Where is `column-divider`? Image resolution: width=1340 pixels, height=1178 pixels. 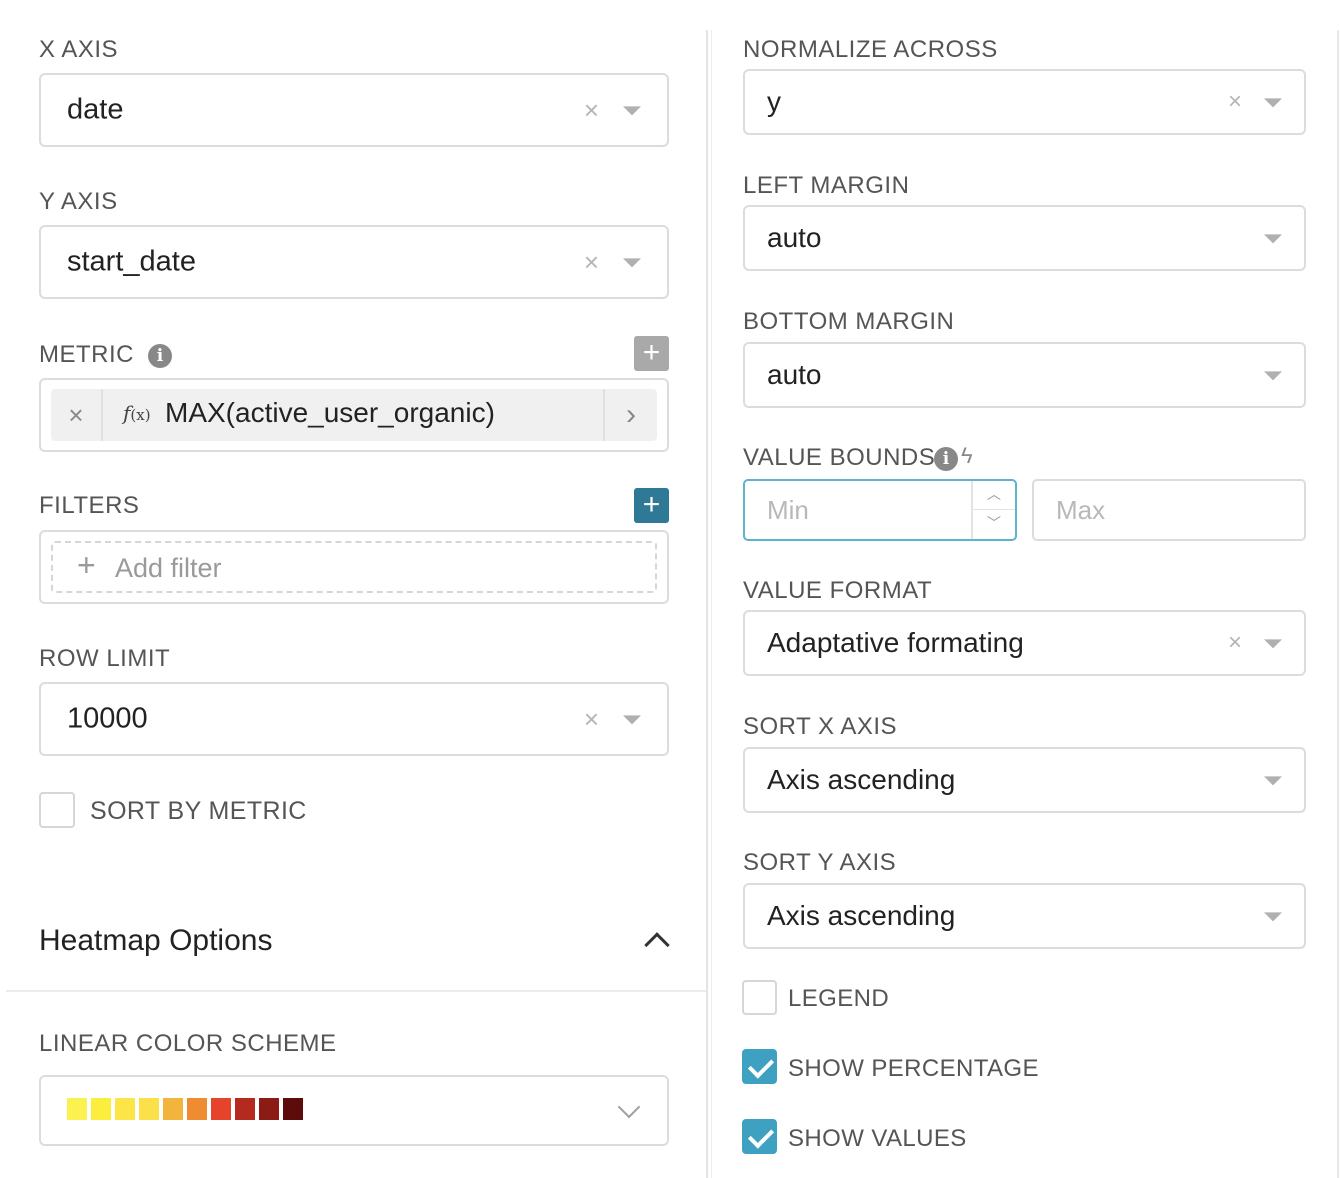
column-divider is located at coordinates (707, 604).